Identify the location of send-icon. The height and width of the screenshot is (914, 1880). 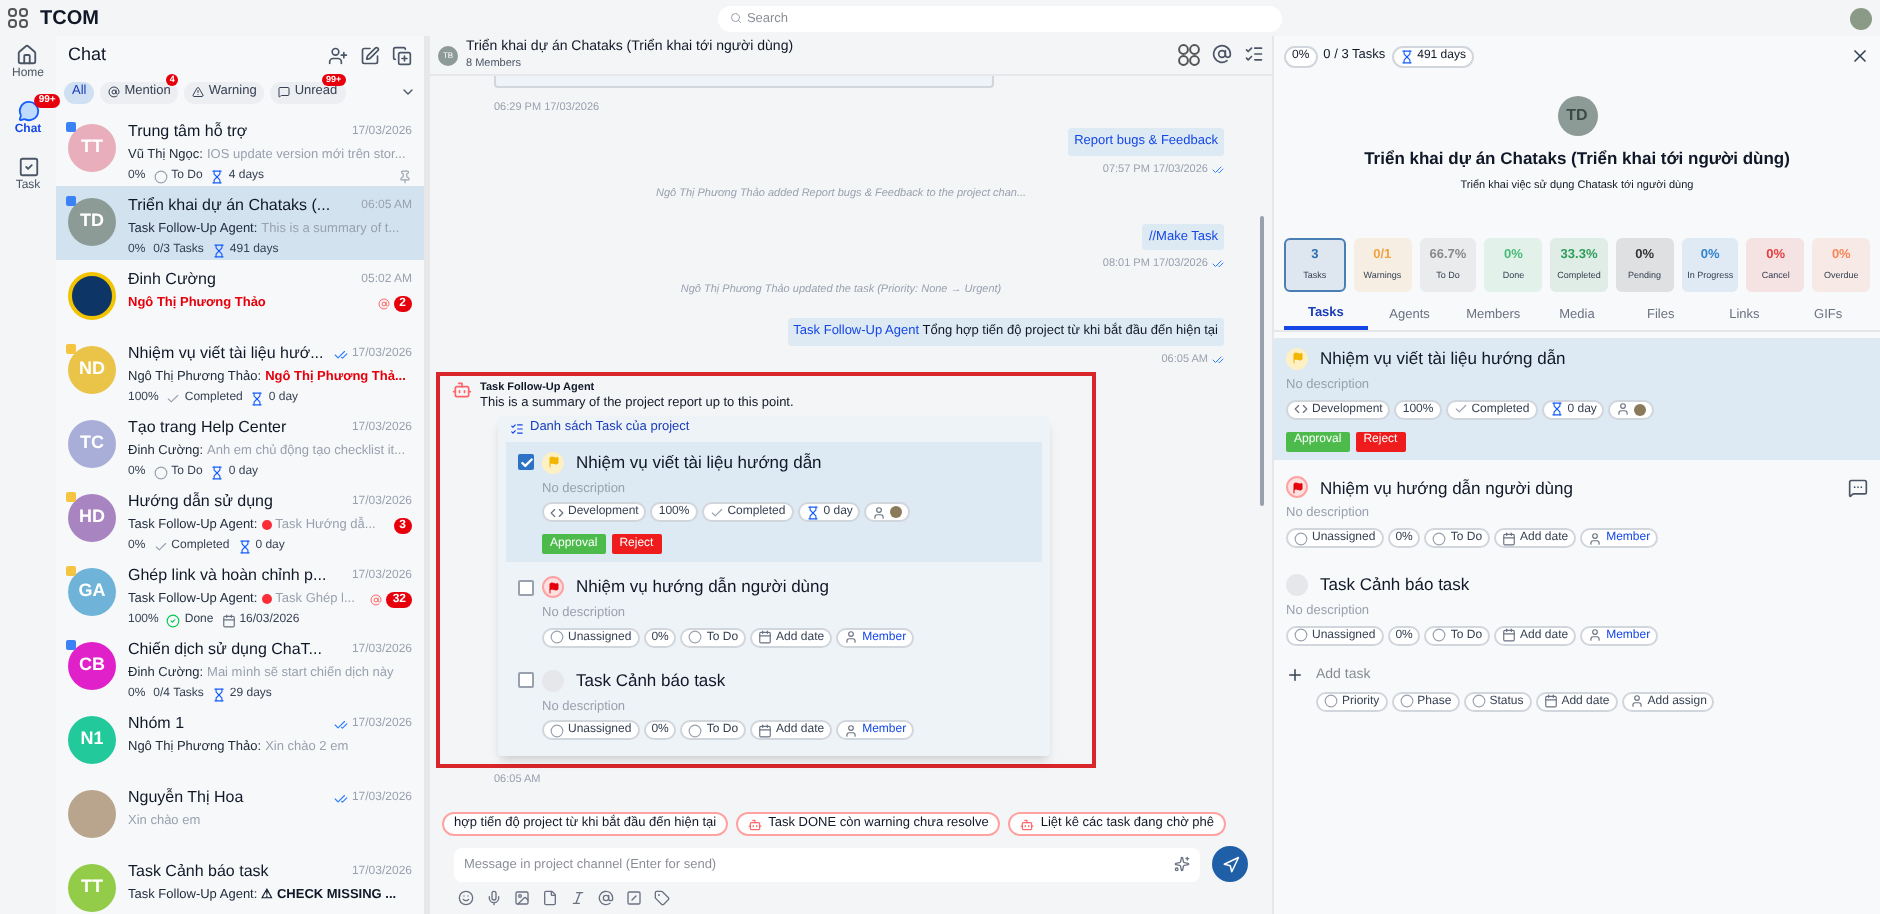
(1230, 864).